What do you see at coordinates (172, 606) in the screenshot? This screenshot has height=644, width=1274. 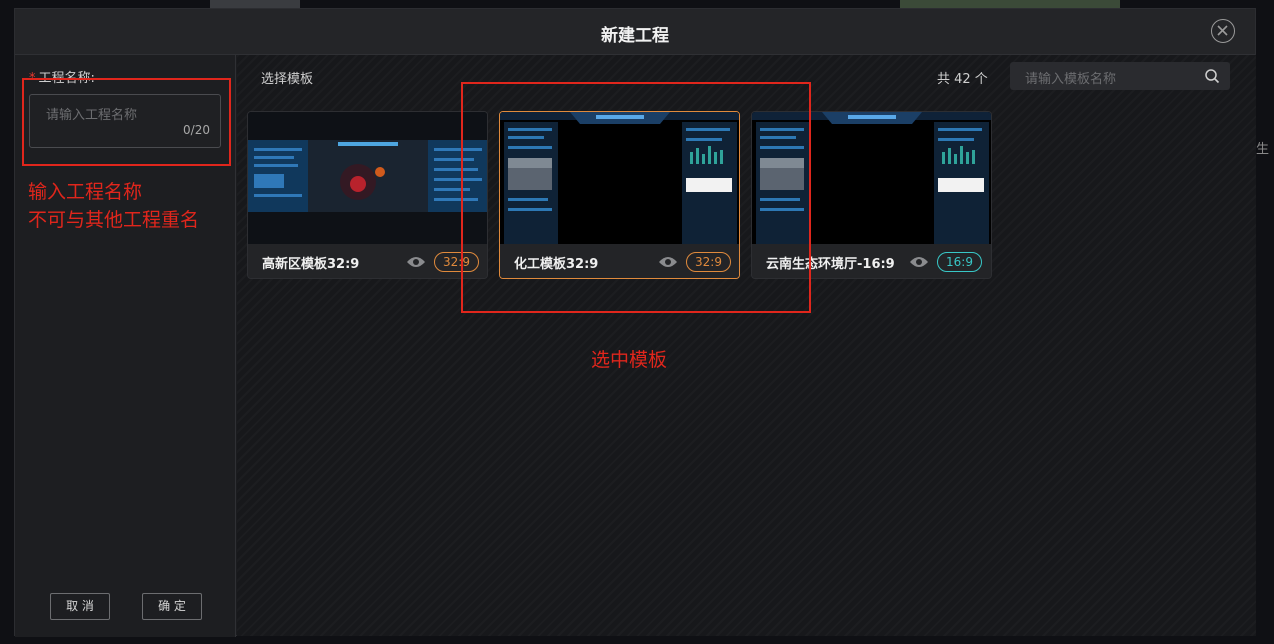 I see `confirm-button: 确 定` at bounding box center [172, 606].